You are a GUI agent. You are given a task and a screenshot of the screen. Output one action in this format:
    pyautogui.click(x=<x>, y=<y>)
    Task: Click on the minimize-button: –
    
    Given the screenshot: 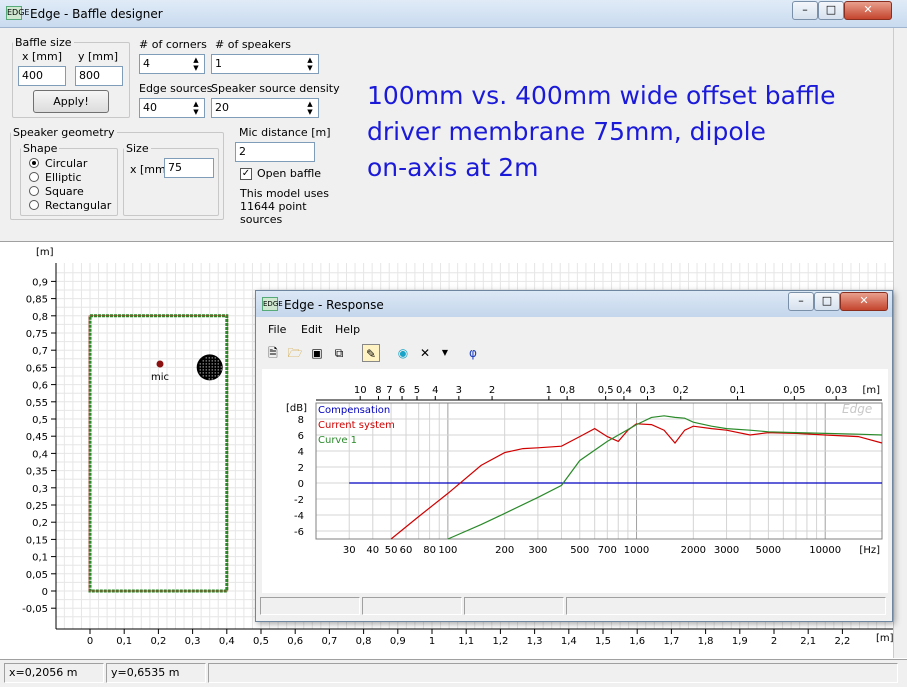 What is the action you would take?
    pyautogui.click(x=805, y=10)
    